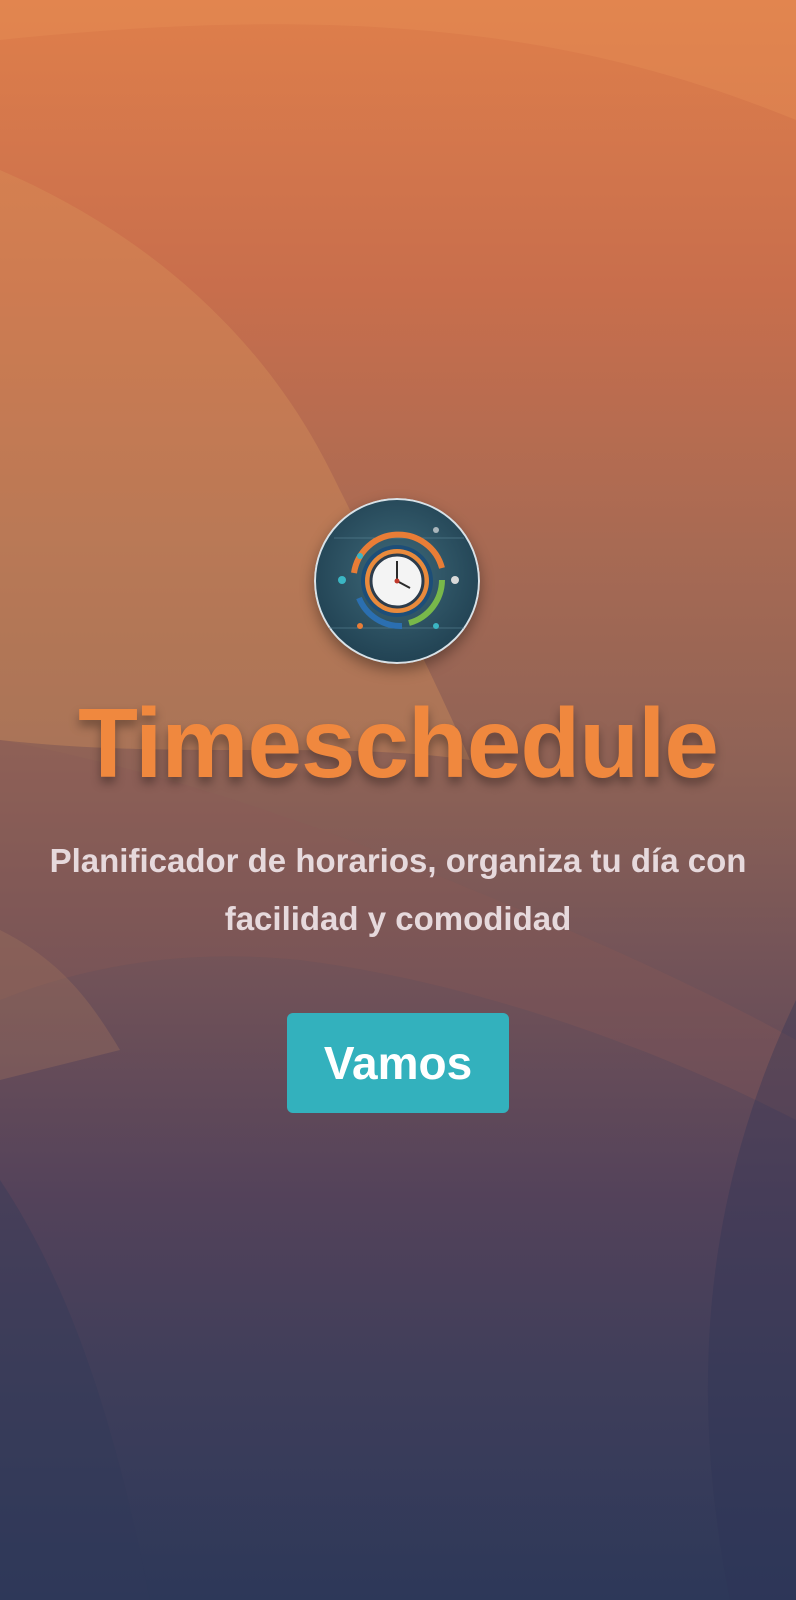  What do you see at coordinates (398, 1063) in the screenshot?
I see `start-button: Vamos` at bounding box center [398, 1063].